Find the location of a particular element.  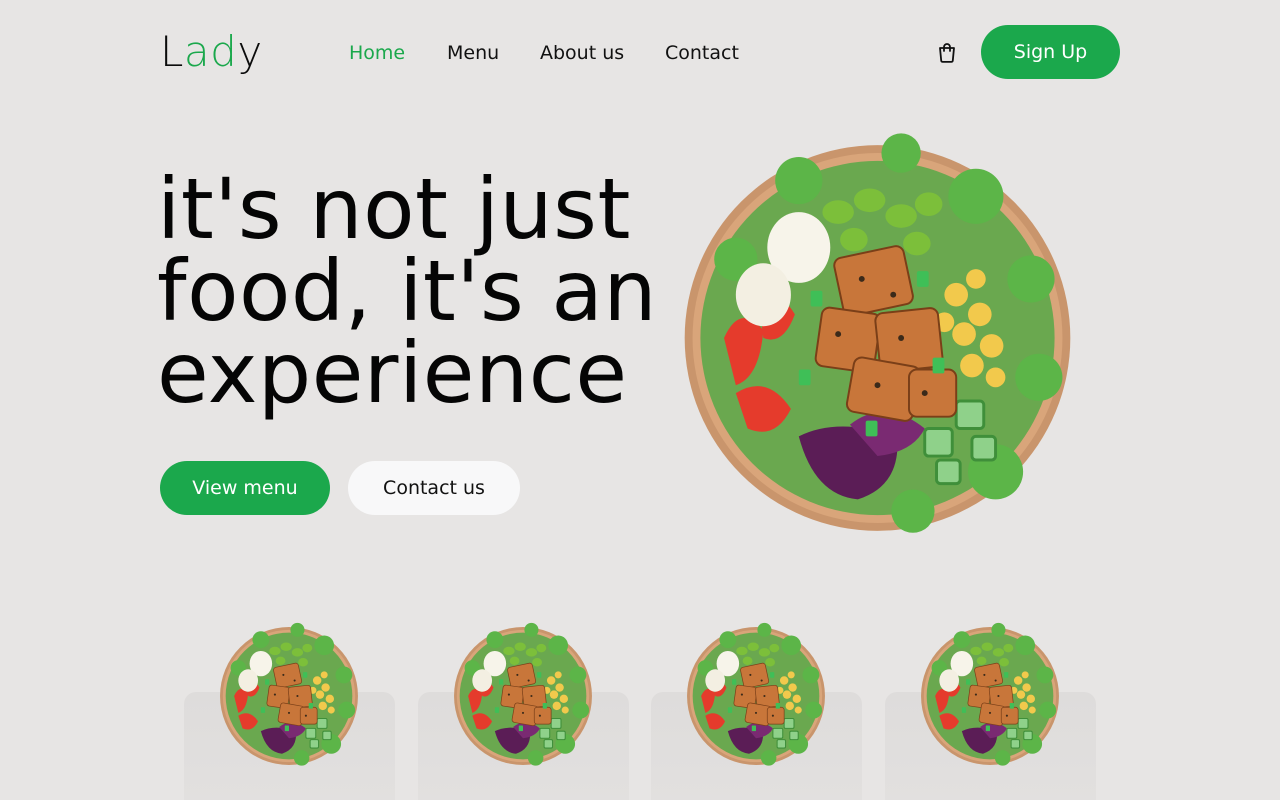

hero-headline-line-3: experience is located at coordinates (392, 373).